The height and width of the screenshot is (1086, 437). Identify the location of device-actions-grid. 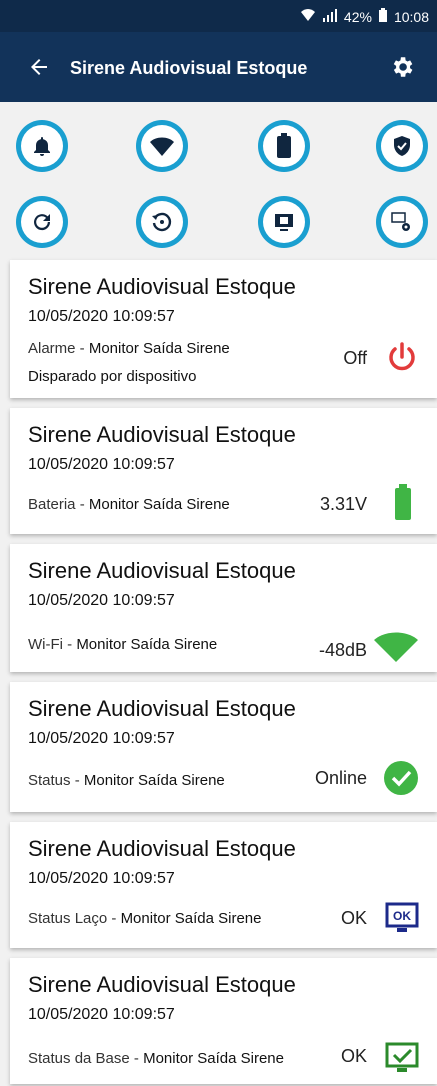
(218, 177).